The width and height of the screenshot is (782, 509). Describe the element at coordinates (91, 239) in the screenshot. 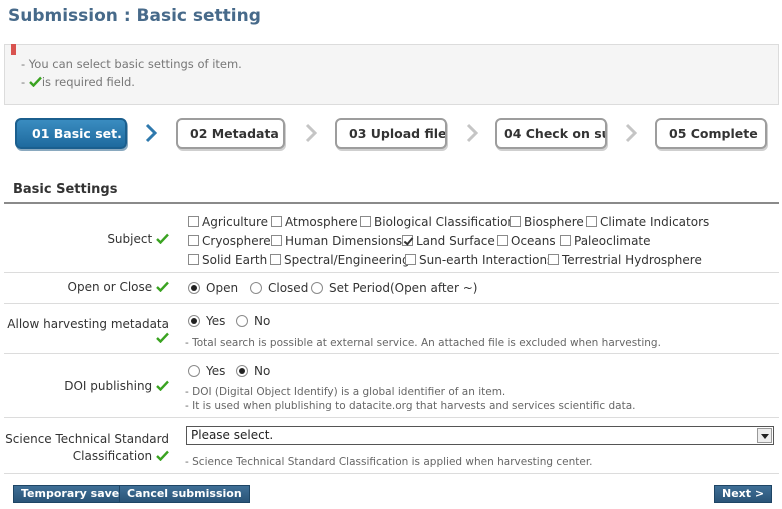

I see `subject-label: Subject` at that location.